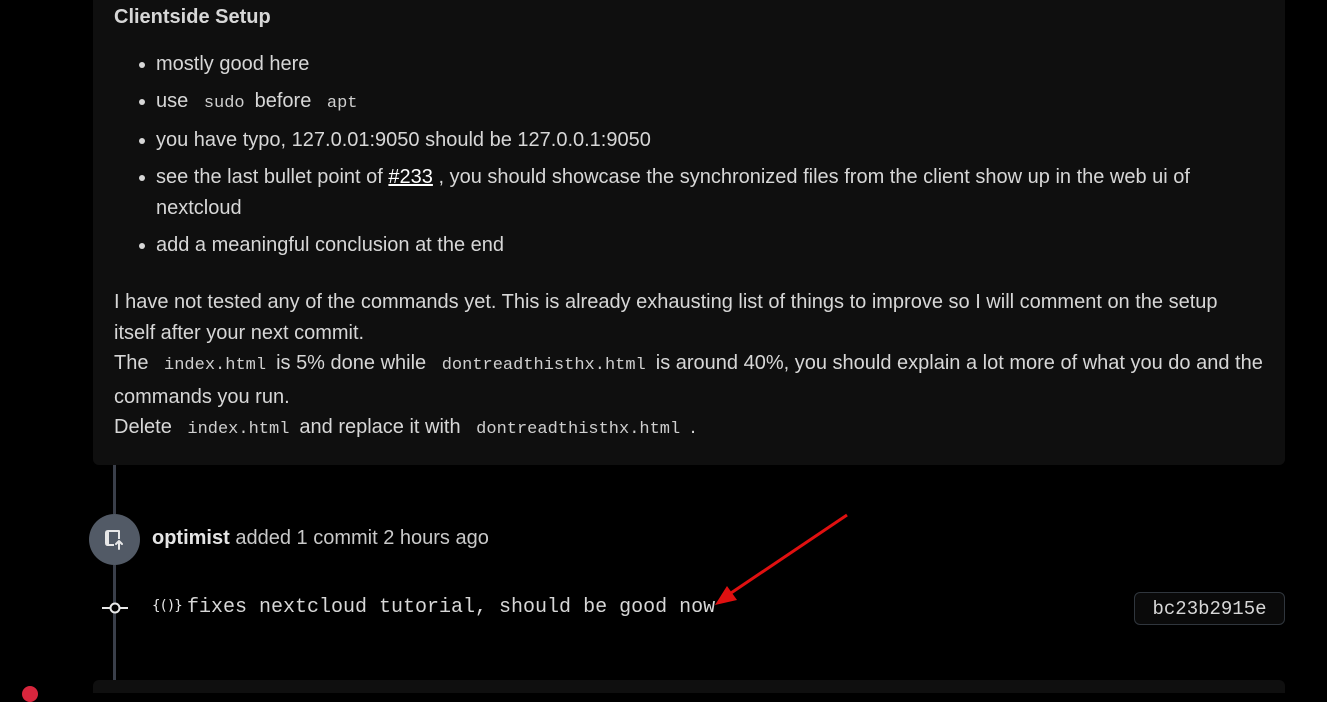 This screenshot has width=1327, height=702. I want to click on user-avatar, so click(30, 694).